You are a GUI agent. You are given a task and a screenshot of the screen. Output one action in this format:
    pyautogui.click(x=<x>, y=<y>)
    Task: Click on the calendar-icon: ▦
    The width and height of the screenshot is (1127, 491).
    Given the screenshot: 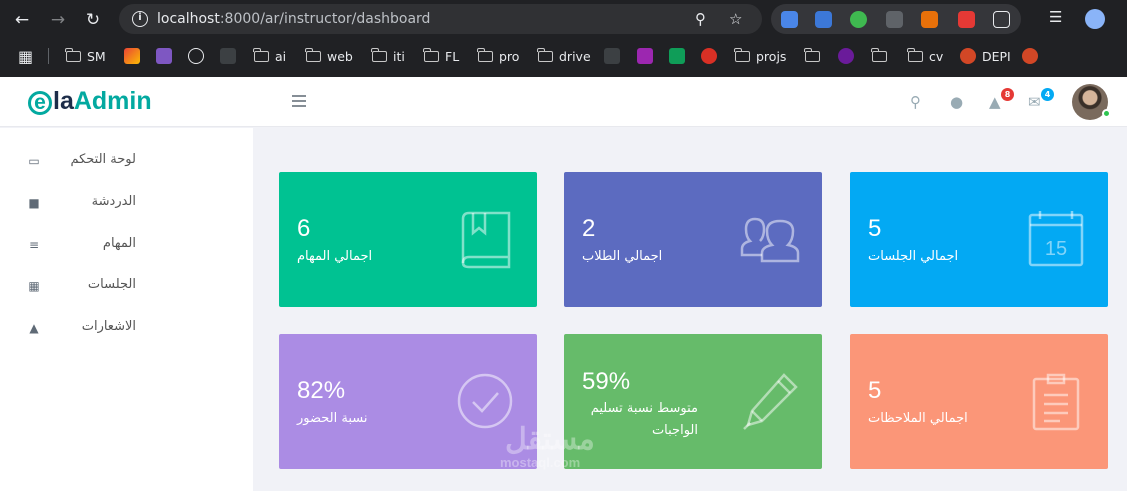 What is the action you would take?
    pyautogui.click(x=34, y=286)
    